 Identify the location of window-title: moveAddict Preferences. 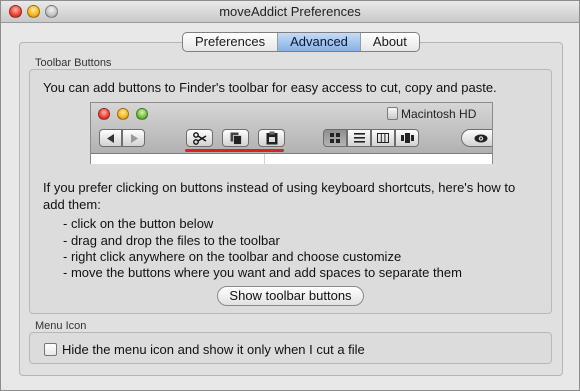
(290, 11).